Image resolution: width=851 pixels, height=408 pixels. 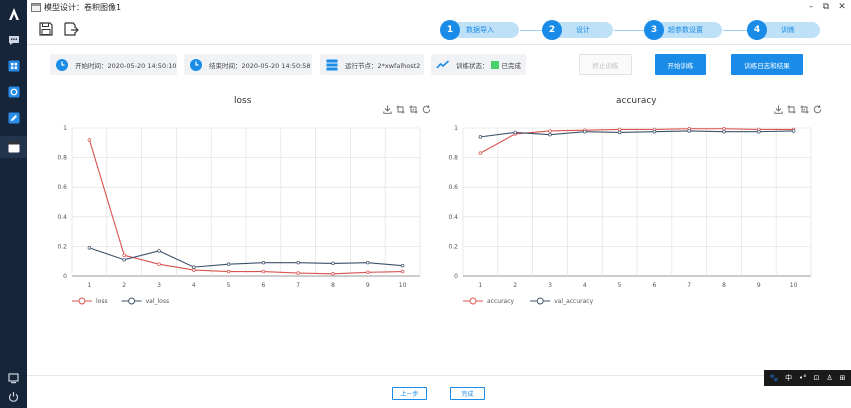 I want to click on window-titlebar: 模型设计：卷积图像1 – ⧉ ✕, so click(x=439, y=8).